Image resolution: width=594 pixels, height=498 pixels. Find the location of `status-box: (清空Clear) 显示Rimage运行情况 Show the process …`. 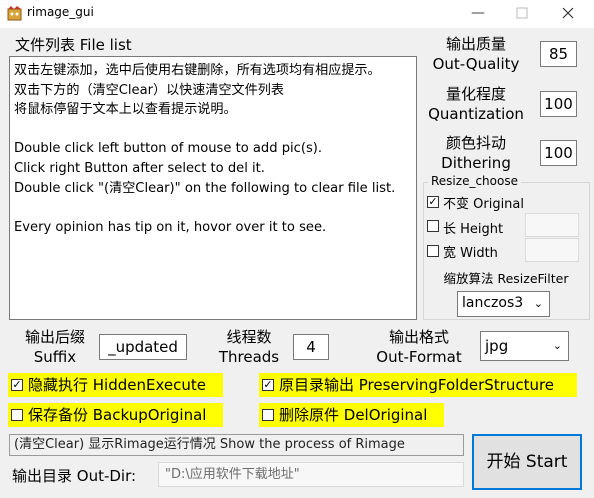

status-box: (清空Clear) 显示Rimage运行情况 Show the process … is located at coordinates (236, 445).